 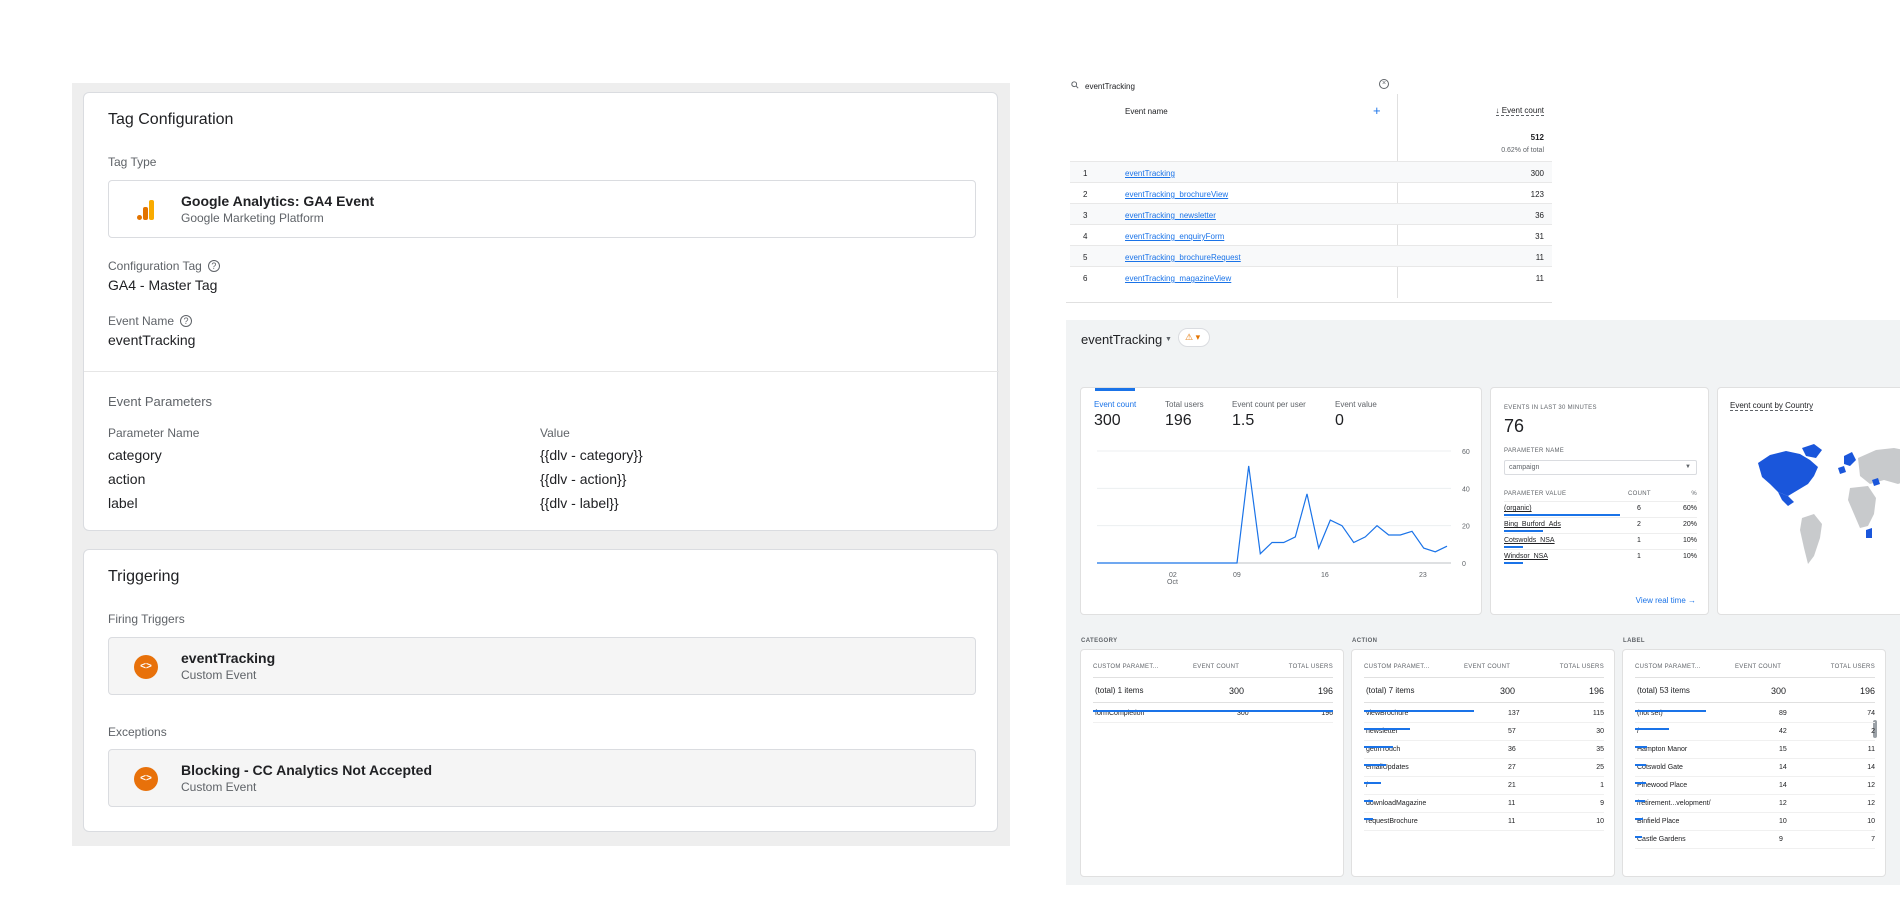 What do you see at coordinates (1666, 600) in the screenshot?
I see `view-real-time-link: View real time →` at bounding box center [1666, 600].